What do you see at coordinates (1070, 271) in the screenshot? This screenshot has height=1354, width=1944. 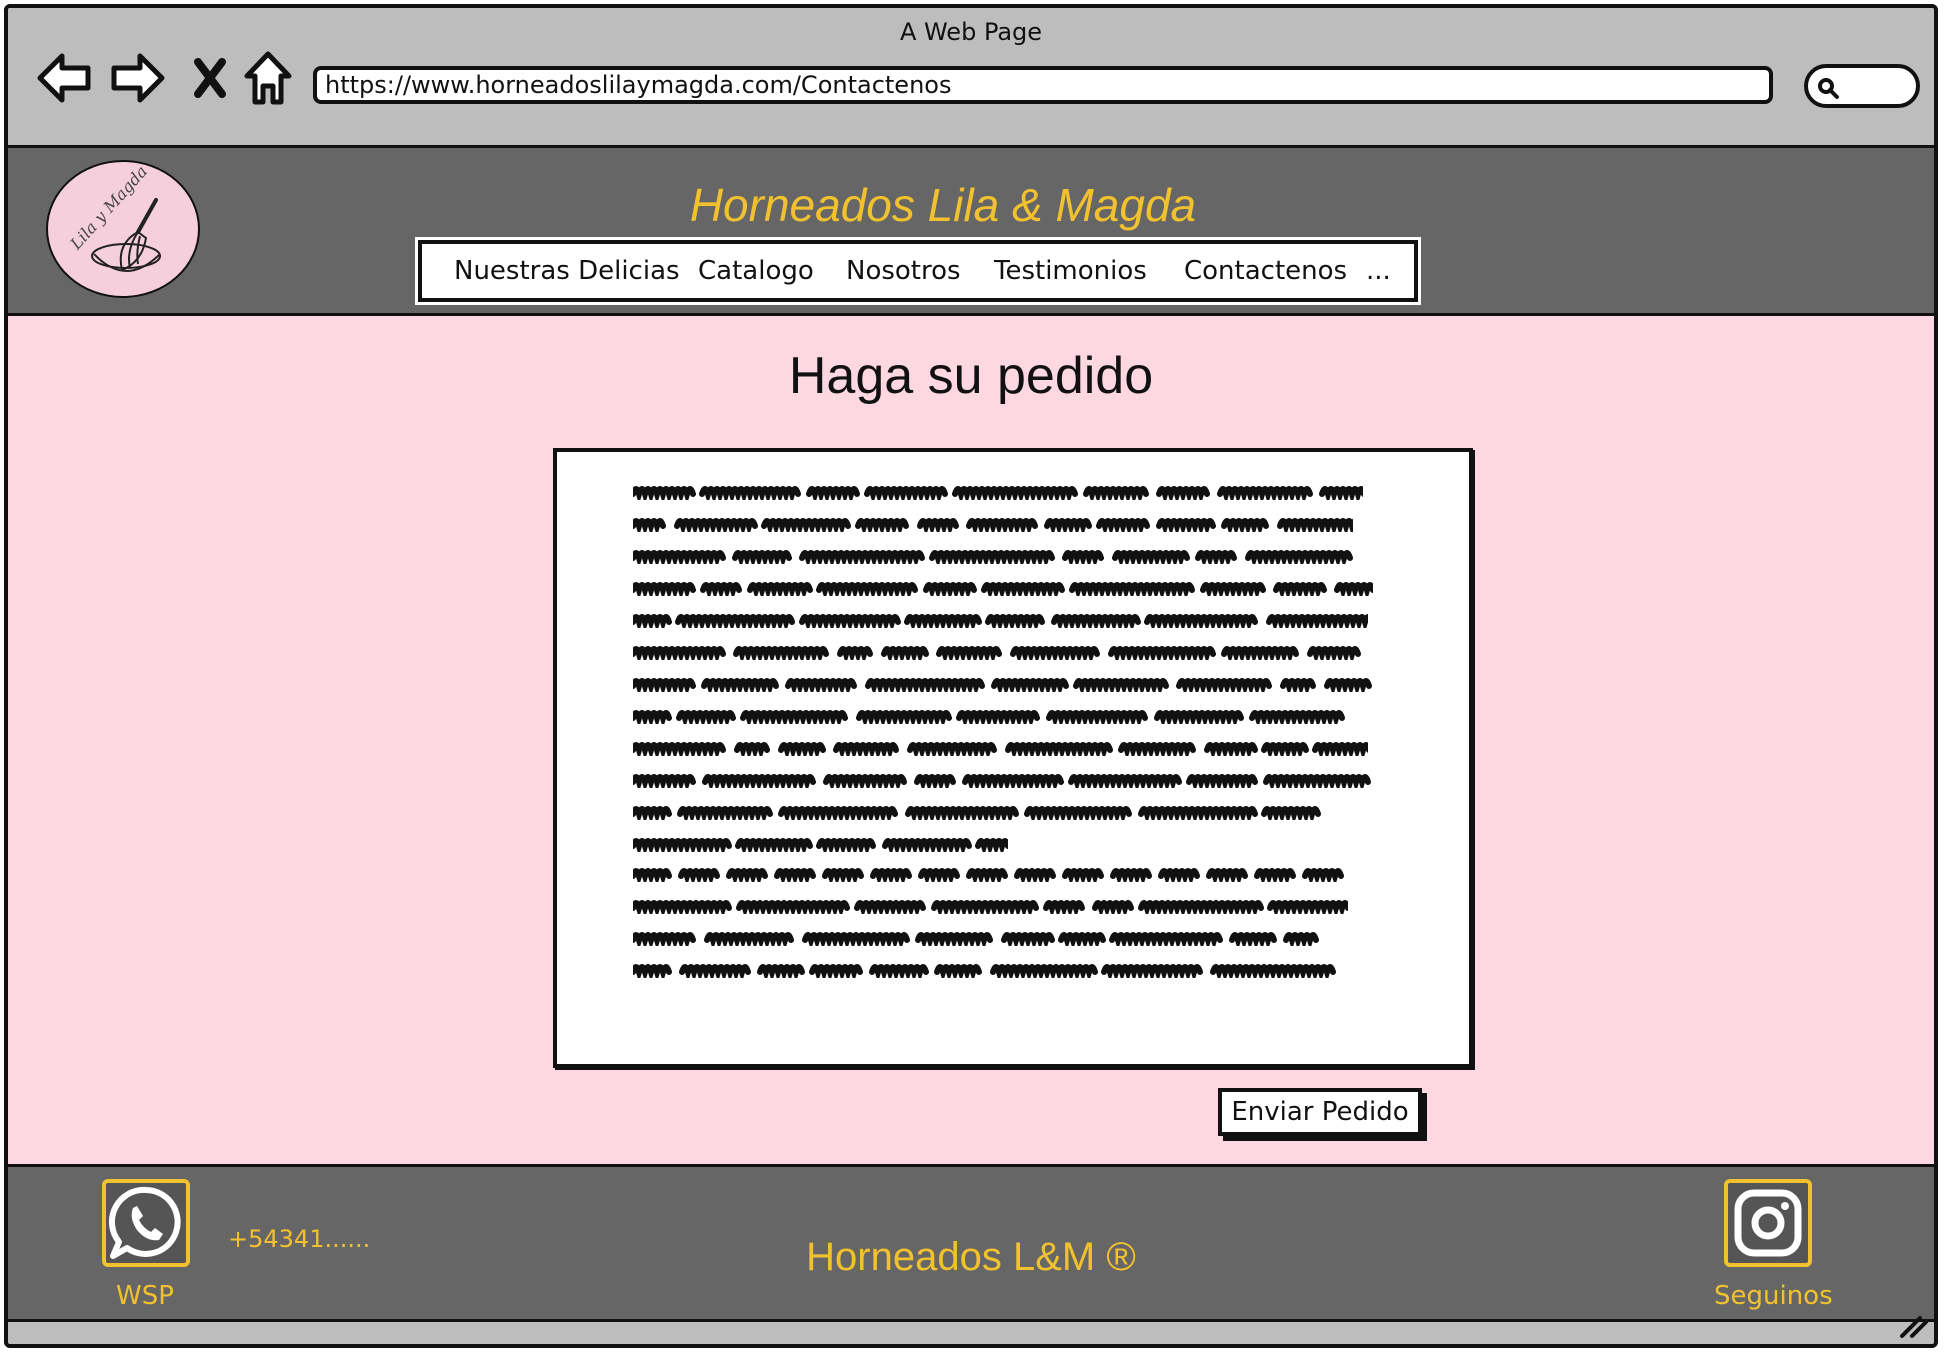 I see `menu-item-testimonios: Testimonios` at bounding box center [1070, 271].